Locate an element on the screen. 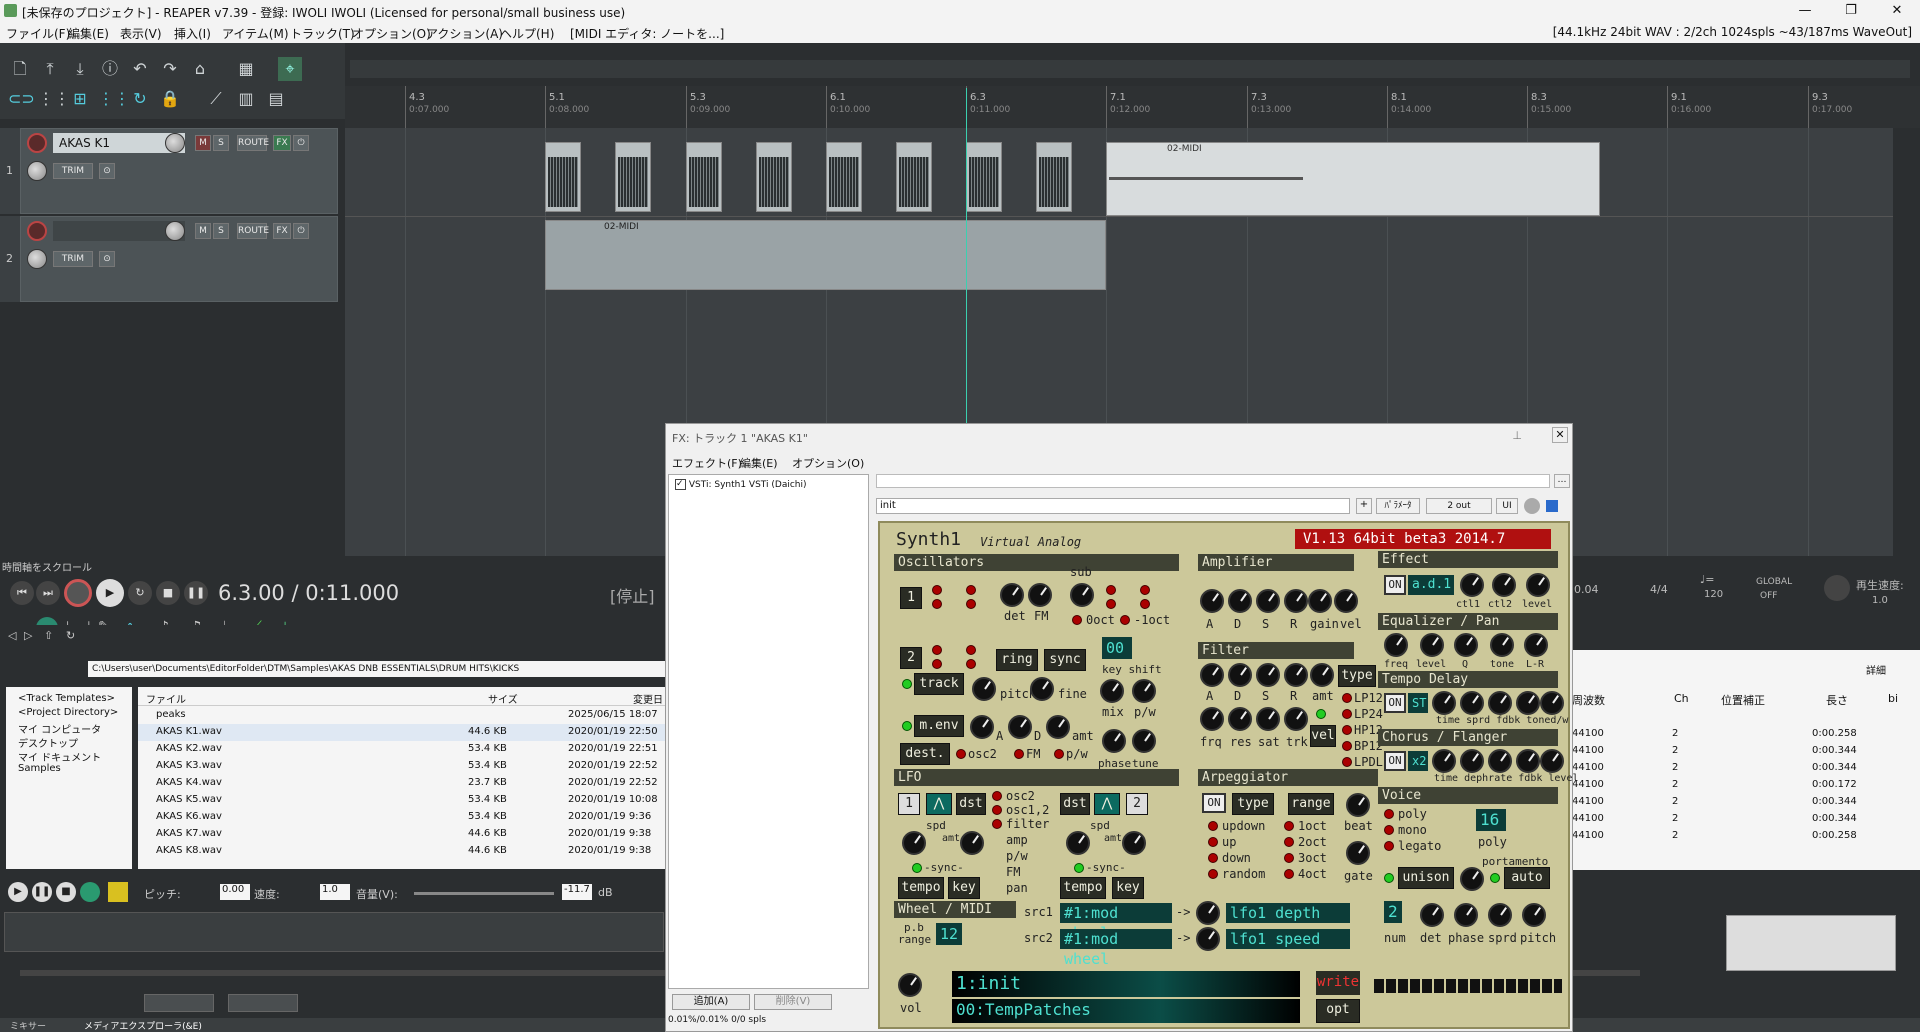 The image size is (1920, 1032). menv-button: m.env is located at coordinates (939, 726).